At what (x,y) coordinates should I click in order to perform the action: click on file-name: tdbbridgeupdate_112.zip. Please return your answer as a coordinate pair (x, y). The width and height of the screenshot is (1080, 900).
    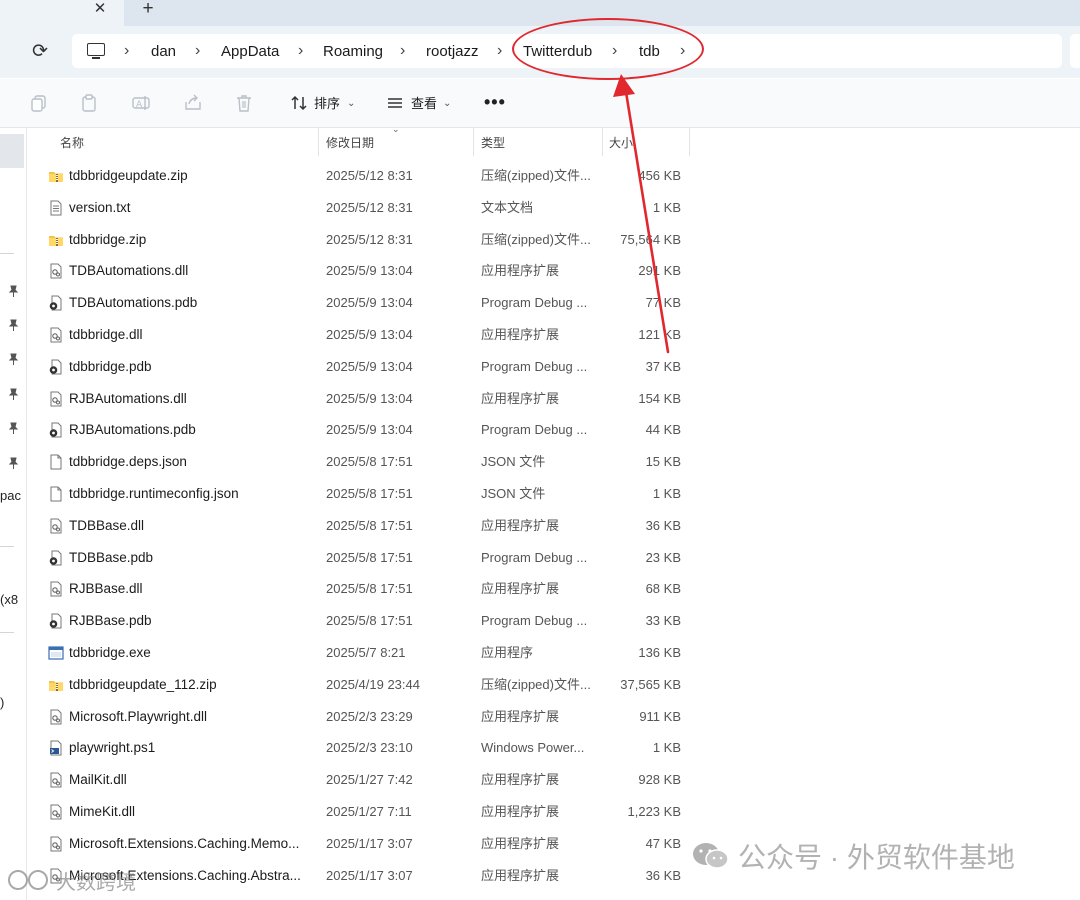
    Looking at the image, I should click on (191, 685).